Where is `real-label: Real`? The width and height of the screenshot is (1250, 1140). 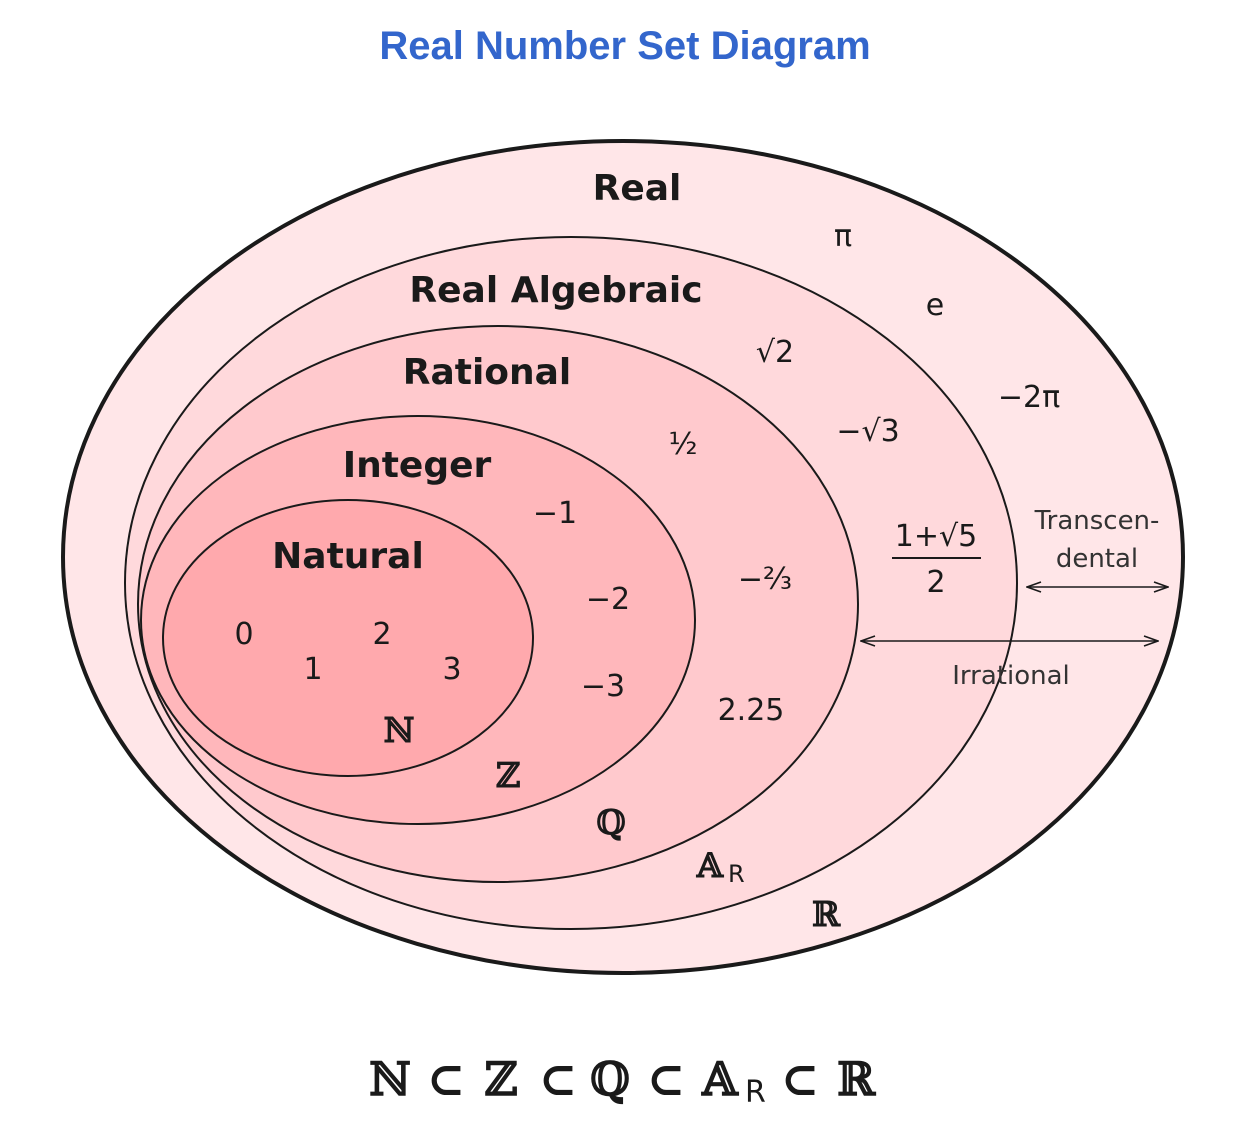
real-label: Real is located at coordinates (637, 188).